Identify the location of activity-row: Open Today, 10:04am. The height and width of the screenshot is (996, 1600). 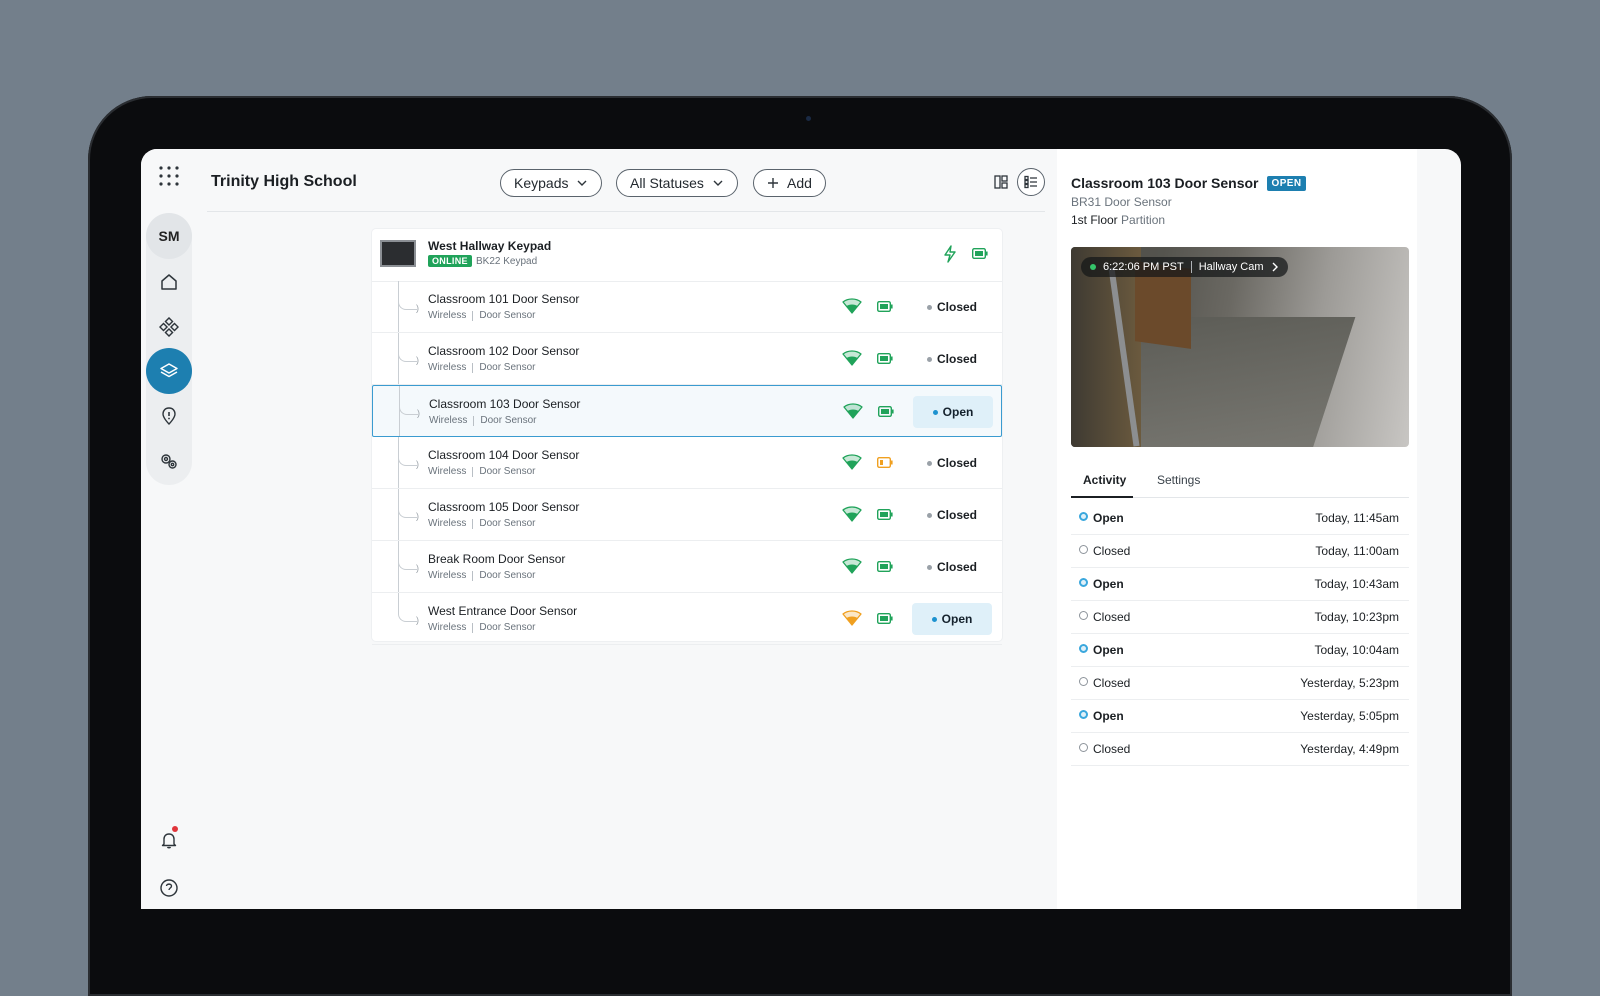
(1240, 650).